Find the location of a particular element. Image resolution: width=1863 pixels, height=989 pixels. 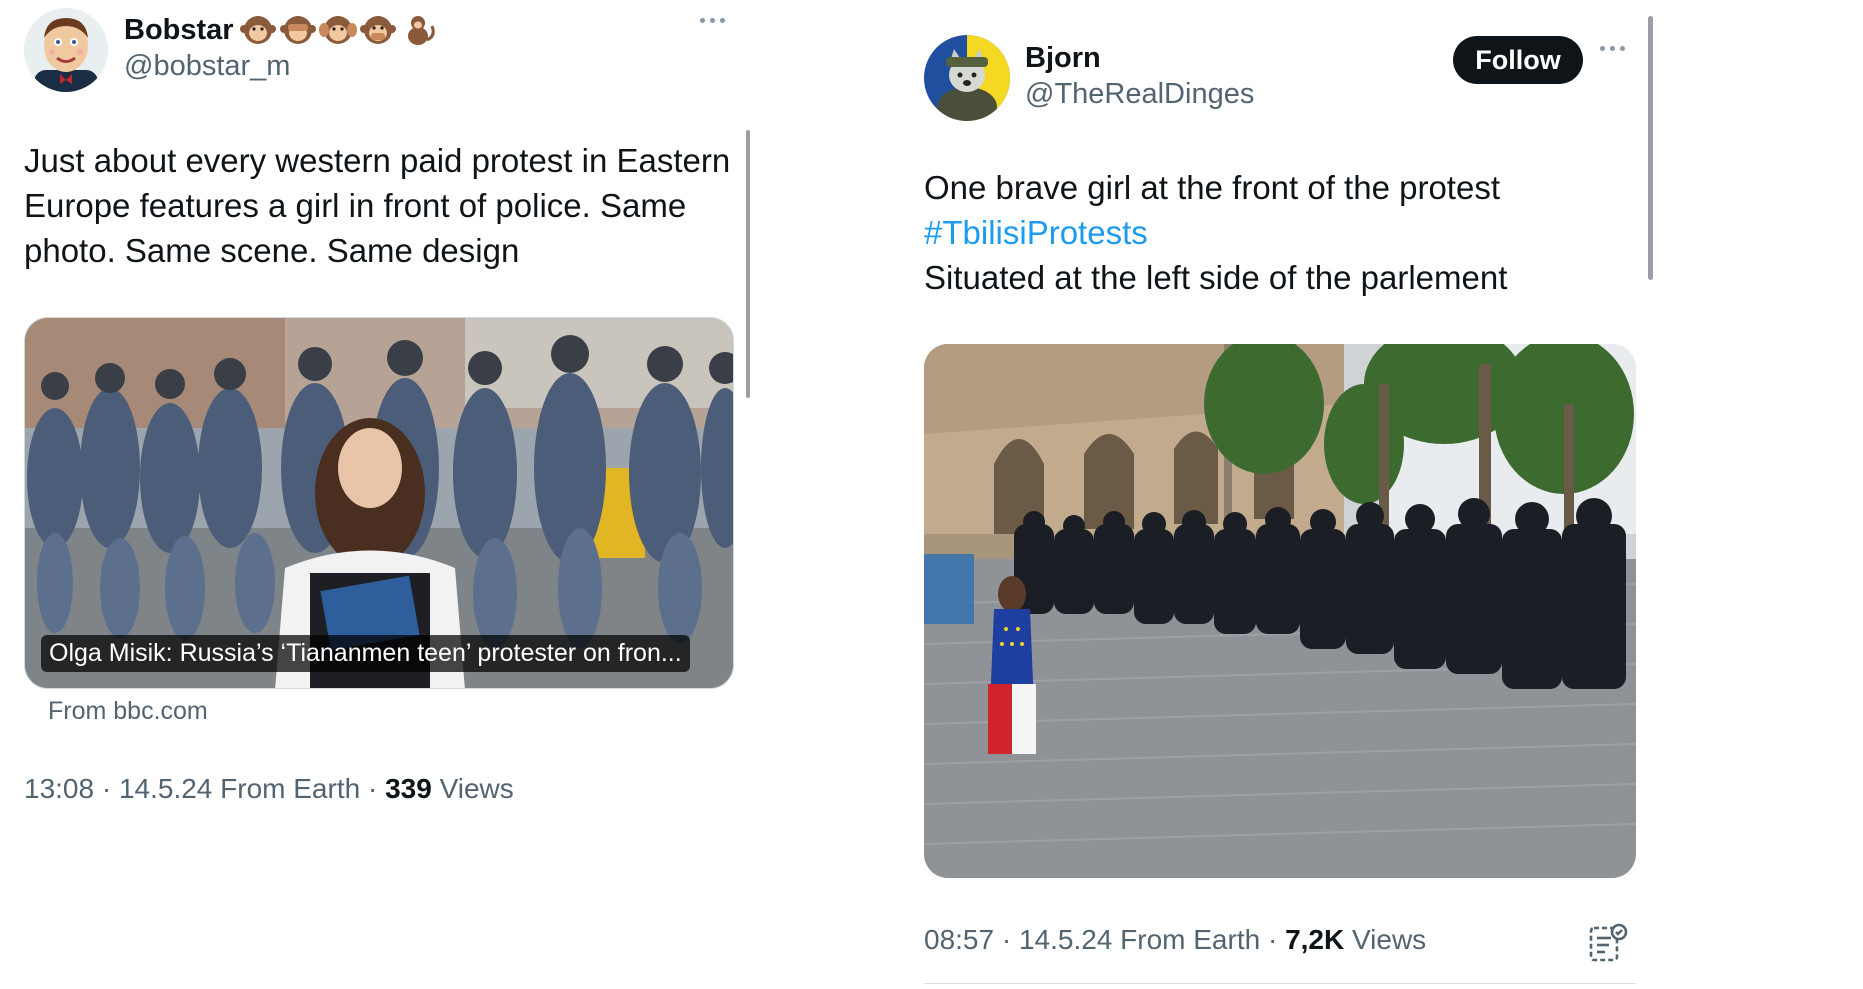

left-tweet-timestamp: 13:08 · 14.5.24 From Earth · is located at coordinates (200, 788).